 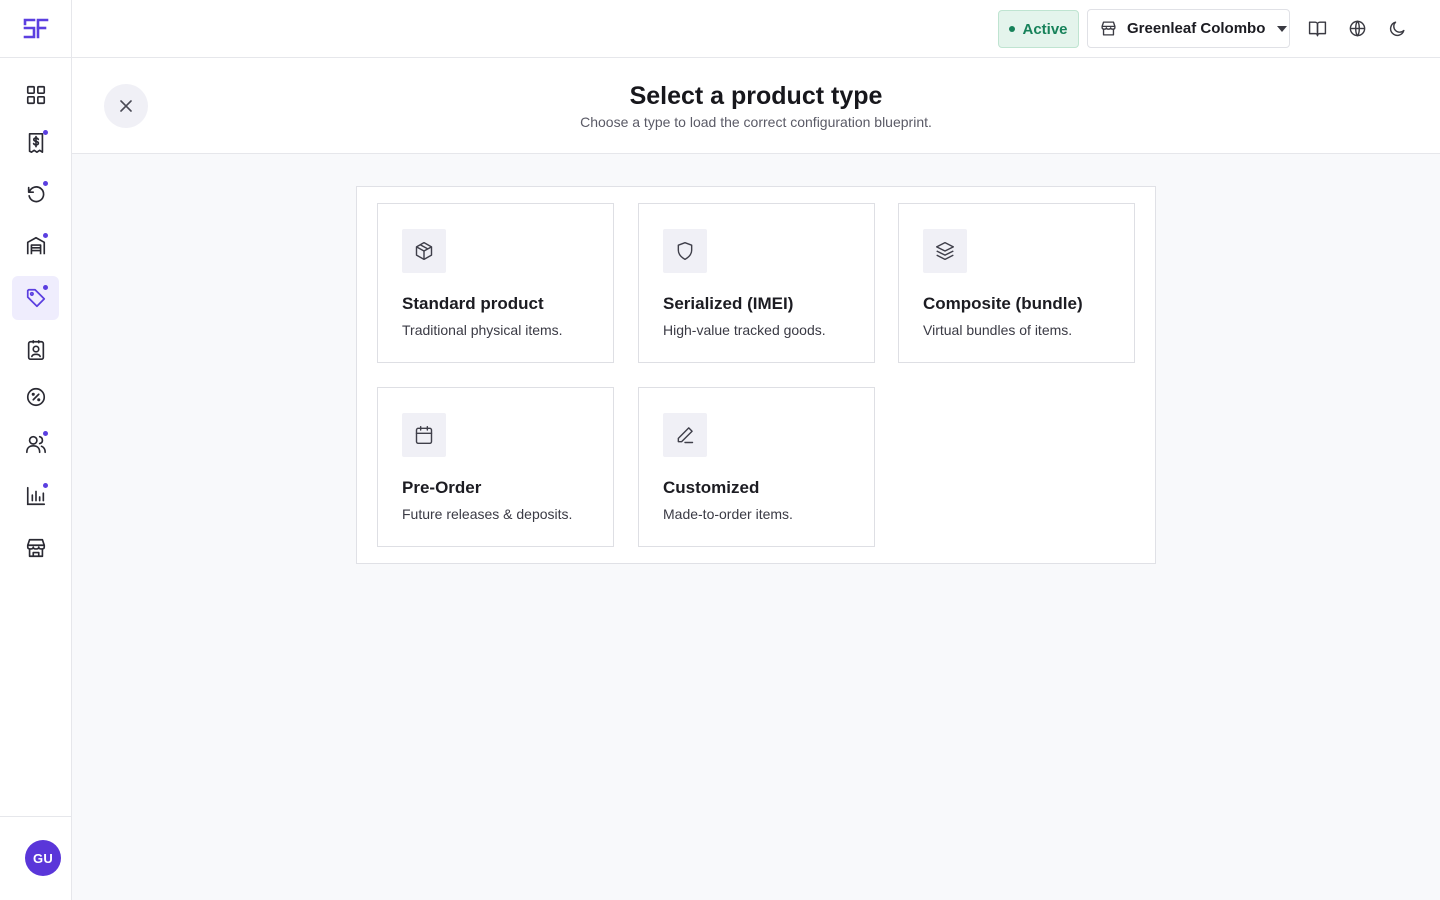 I want to click on tag-icon, so click(x=35, y=298).